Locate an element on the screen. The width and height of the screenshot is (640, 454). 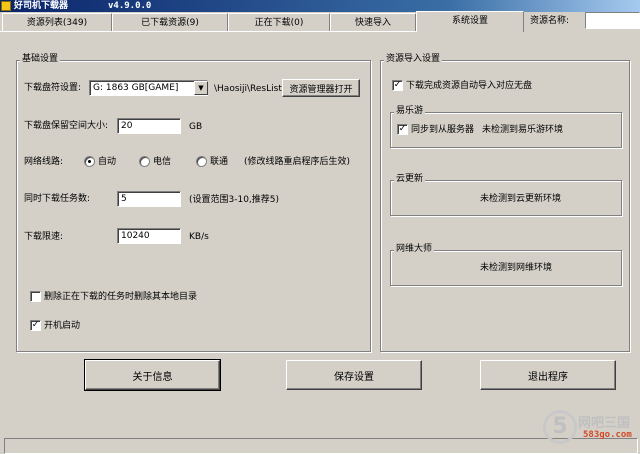
speed-label: 下载限速: is located at coordinates (44, 237).